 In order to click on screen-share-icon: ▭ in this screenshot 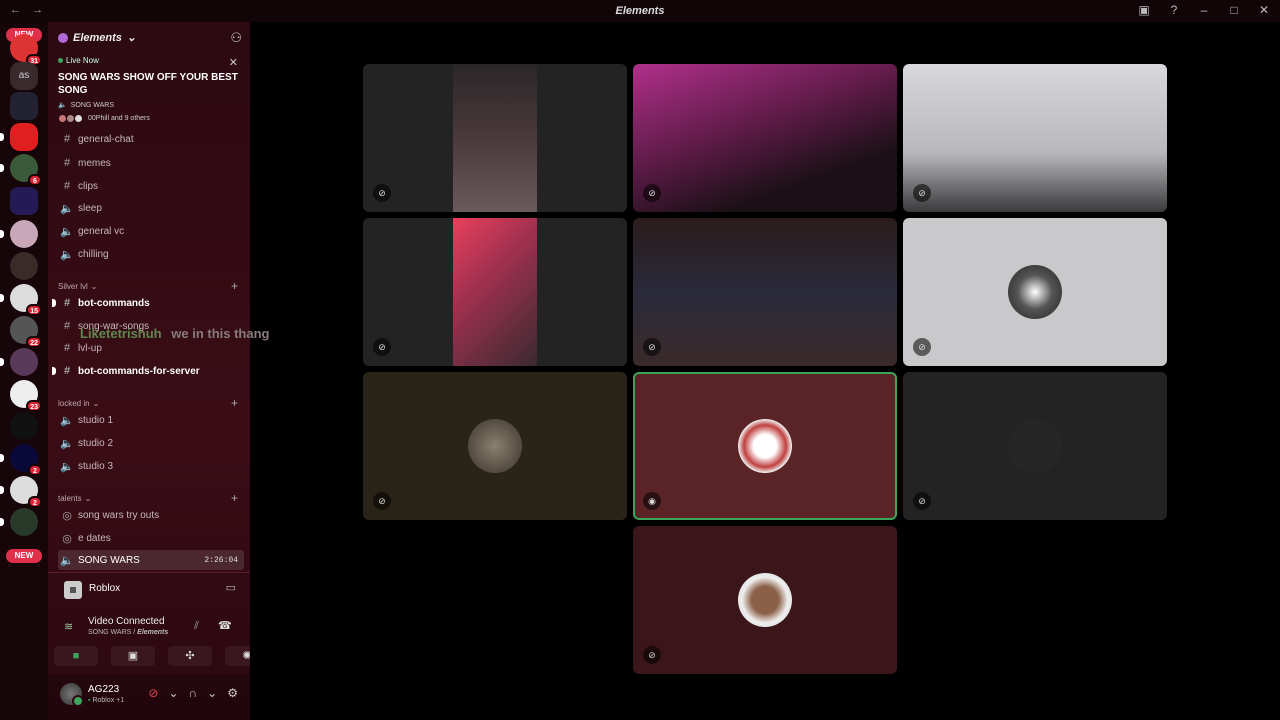, I will do `click(231, 587)`.